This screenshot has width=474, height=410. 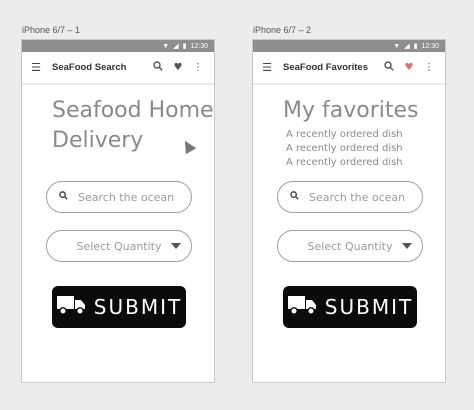 What do you see at coordinates (89, 67) in the screenshot?
I see `app-bar-title: SeaFood Search` at bounding box center [89, 67].